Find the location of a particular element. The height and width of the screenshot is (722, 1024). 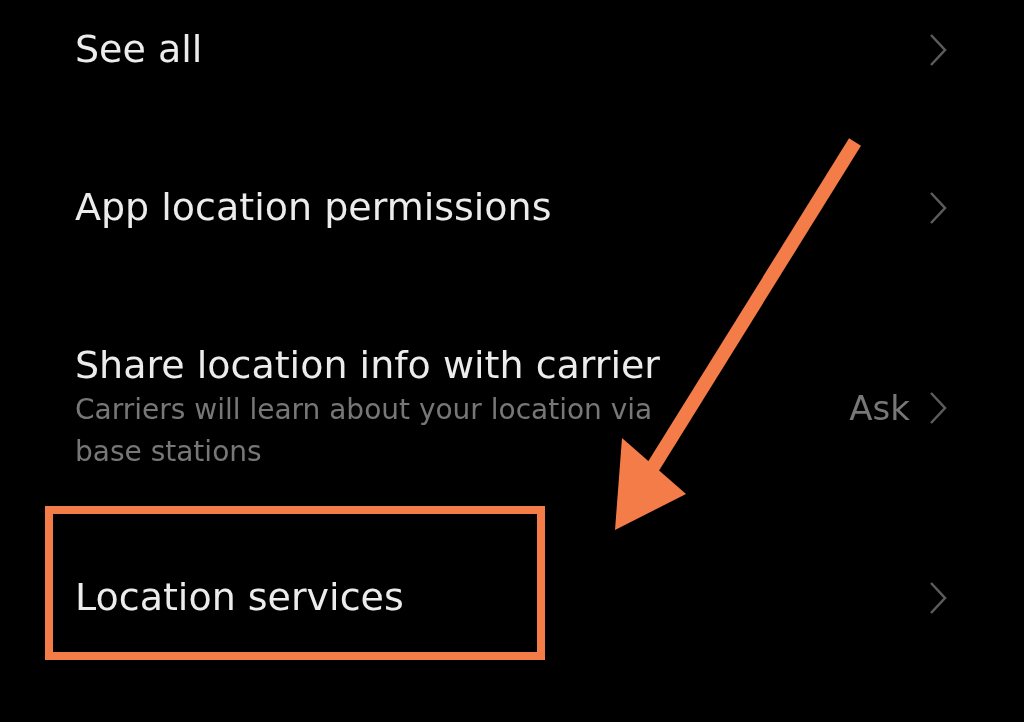

setting-title: App location permissions is located at coordinates (314, 208).